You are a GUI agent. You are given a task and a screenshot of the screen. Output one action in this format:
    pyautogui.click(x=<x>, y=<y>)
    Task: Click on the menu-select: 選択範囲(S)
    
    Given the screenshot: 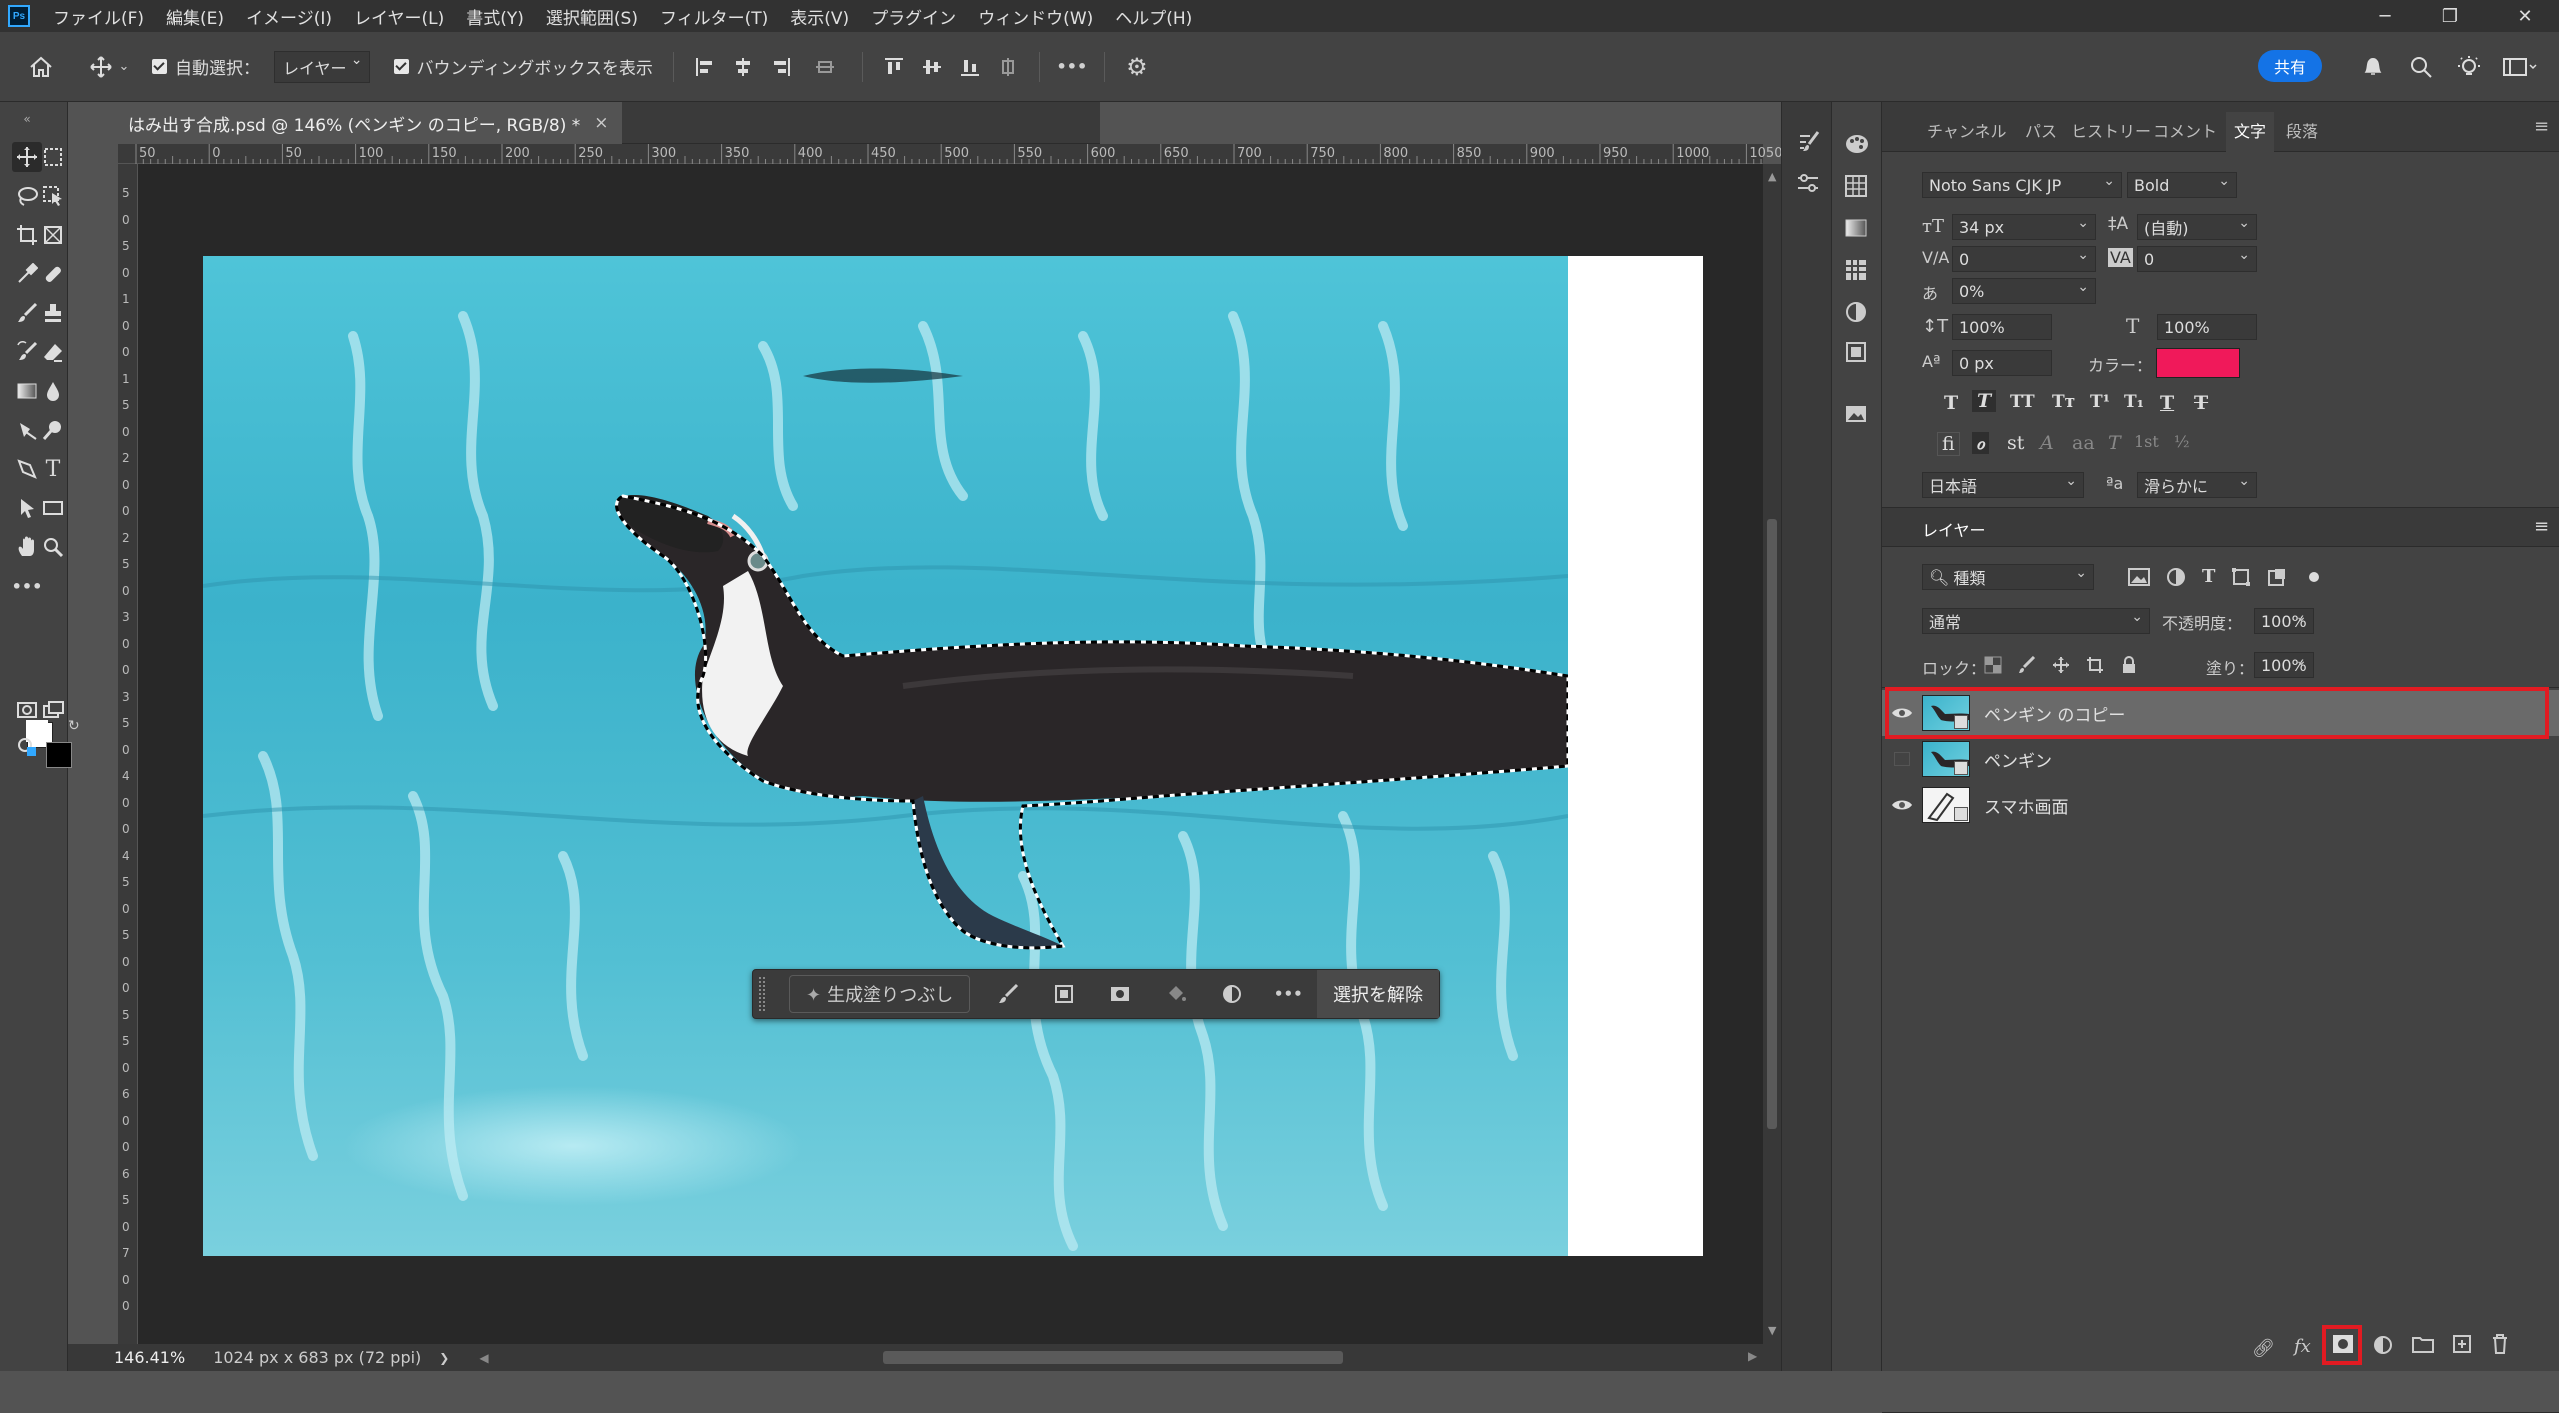 What is the action you would take?
    pyautogui.click(x=592, y=16)
    